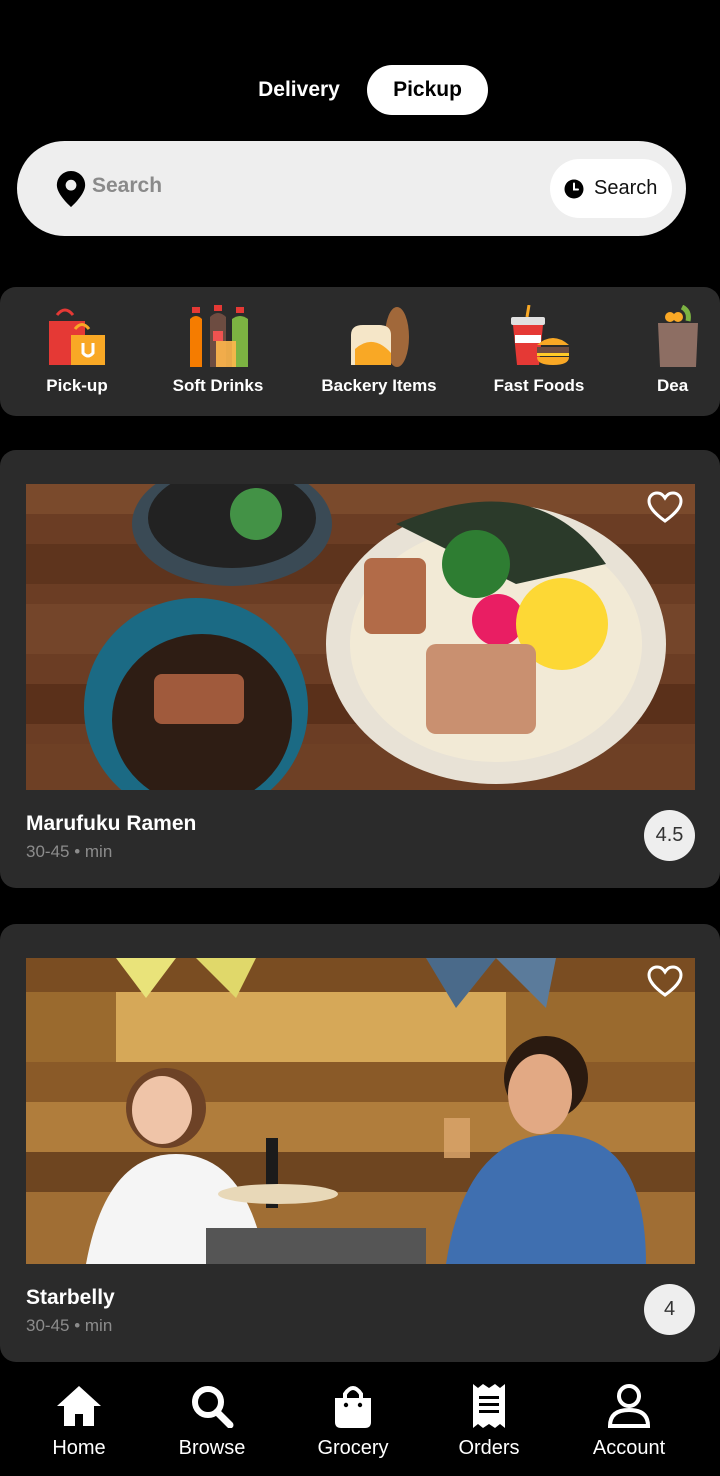 The height and width of the screenshot is (1476, 720). Describe the element at coordinates (219, 336) in the screenshot. I see `soda-bottles-icon` at that location.